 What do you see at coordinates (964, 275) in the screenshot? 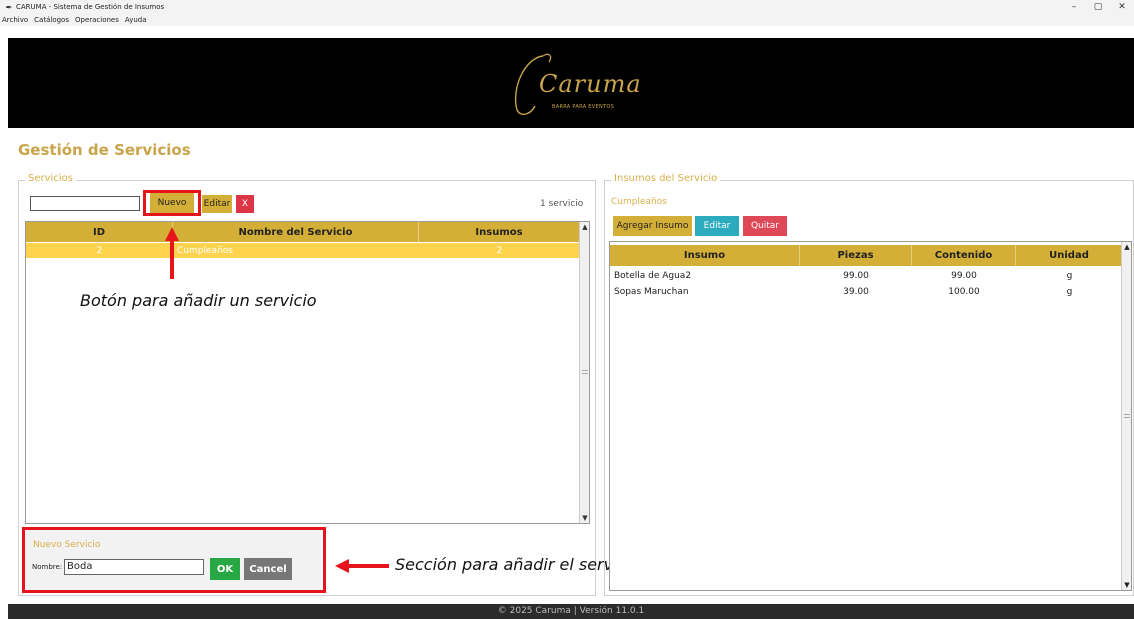
I see `cell-contenido: 99.00` at bounding box center [964, 275].